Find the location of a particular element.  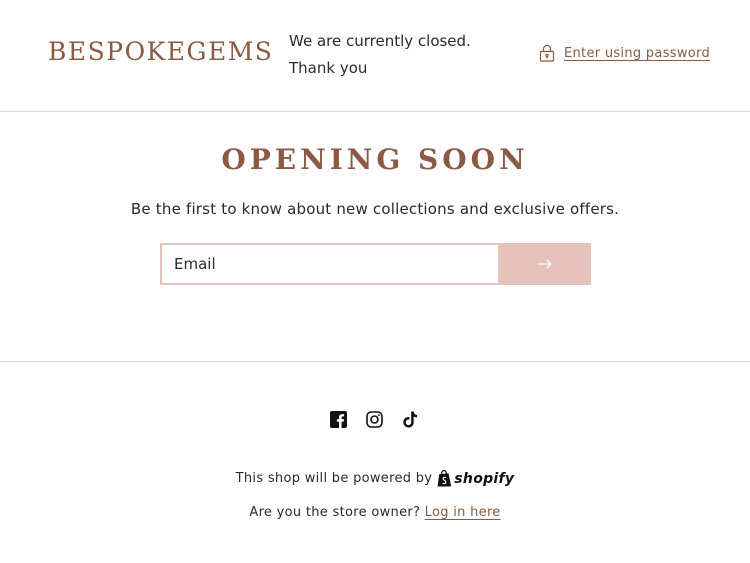

closed-message-line1: We are currently closed. is located at coordinates (380, 41).